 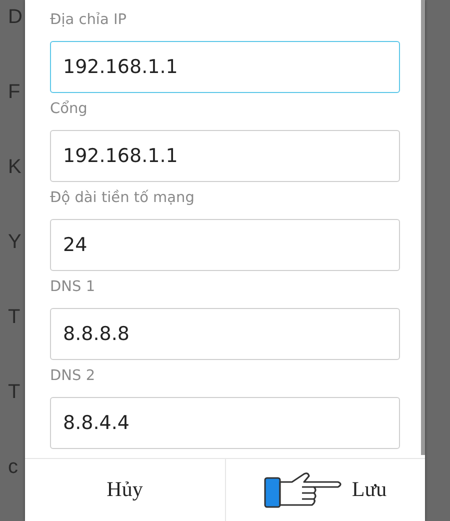 I want to click on field-label: Độ dài tiền tố mạng, so click(x=122, y=198).